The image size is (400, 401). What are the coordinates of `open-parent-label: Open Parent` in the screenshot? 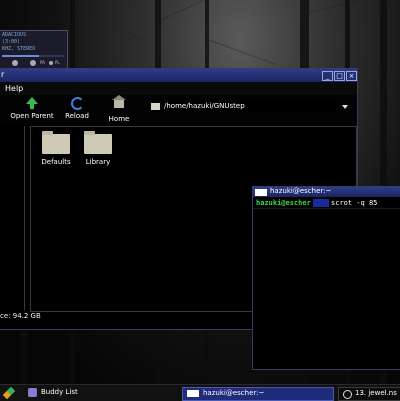 It's located at (32, 116).